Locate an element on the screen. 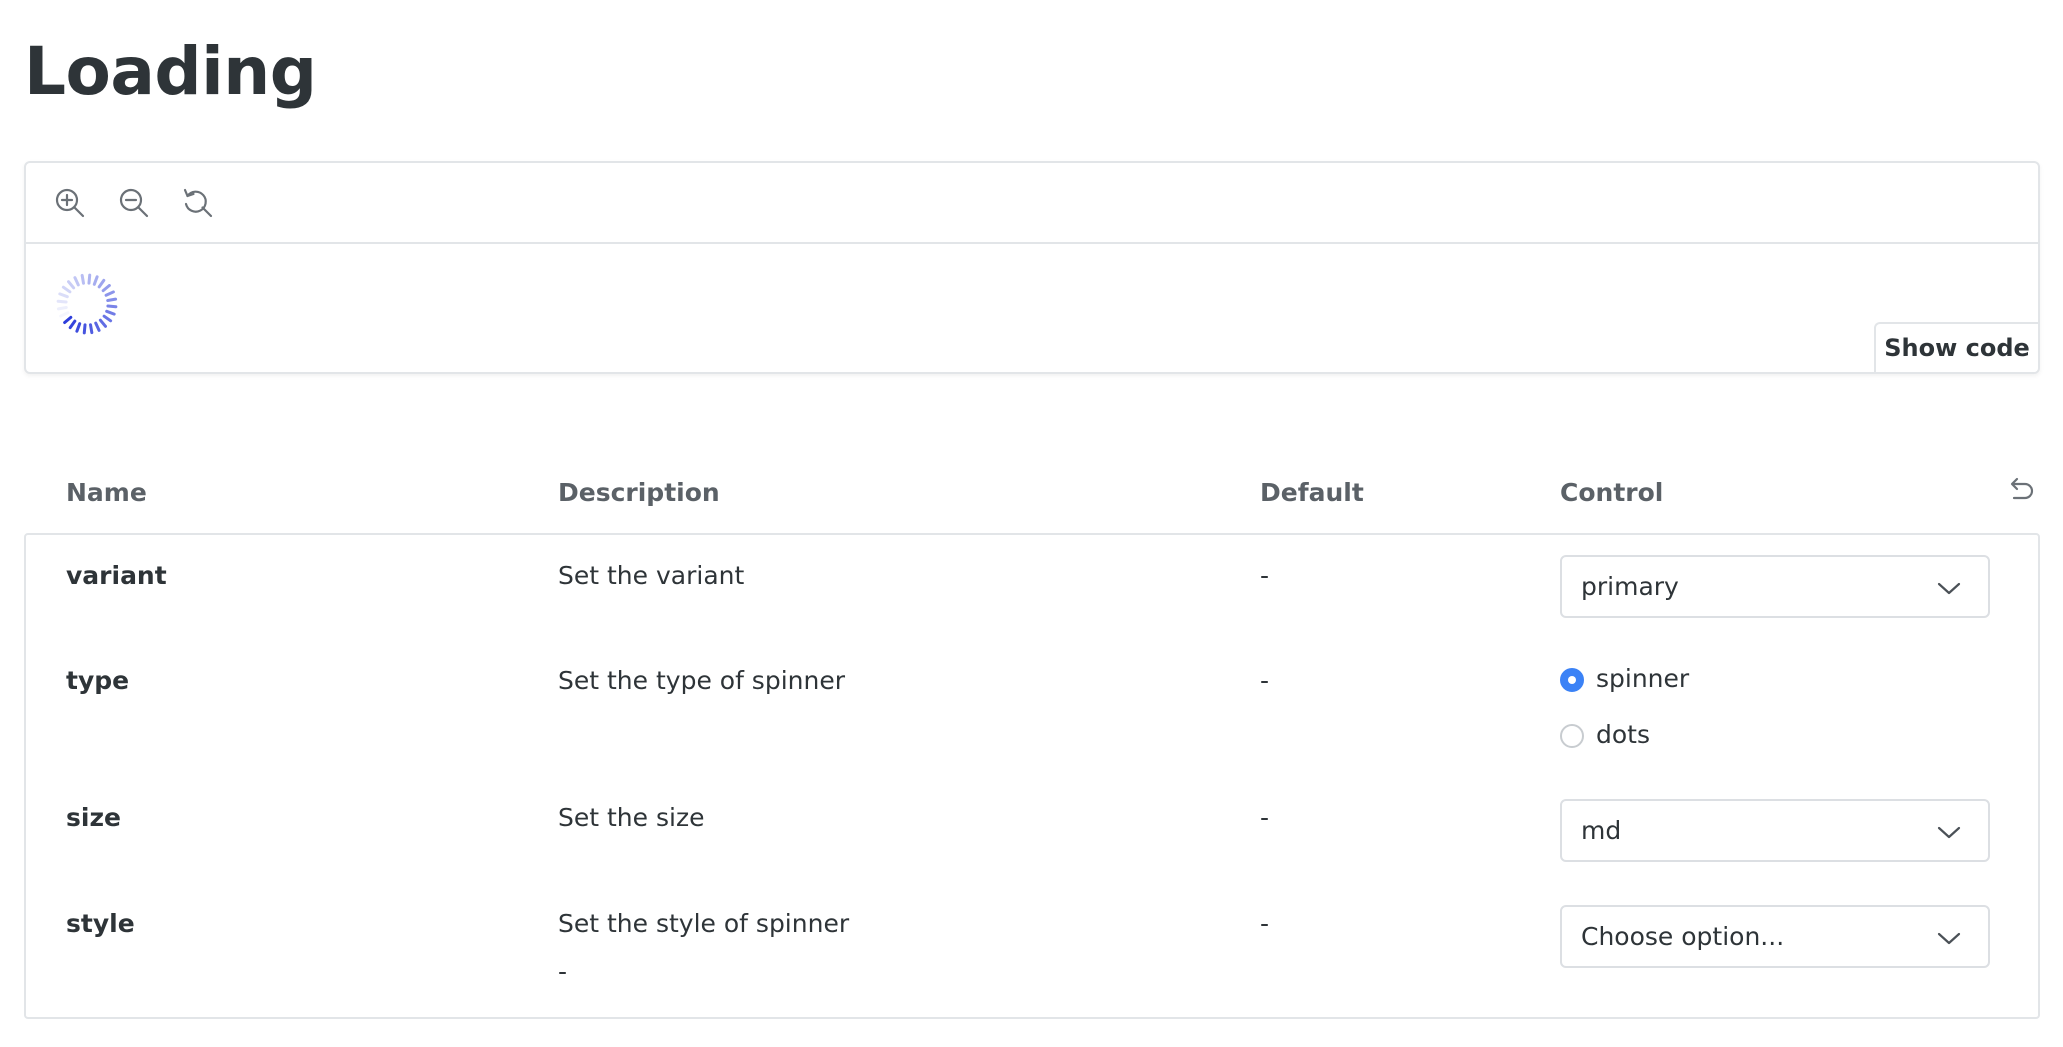  zoom-out-button is located at coordinates (134, 203).